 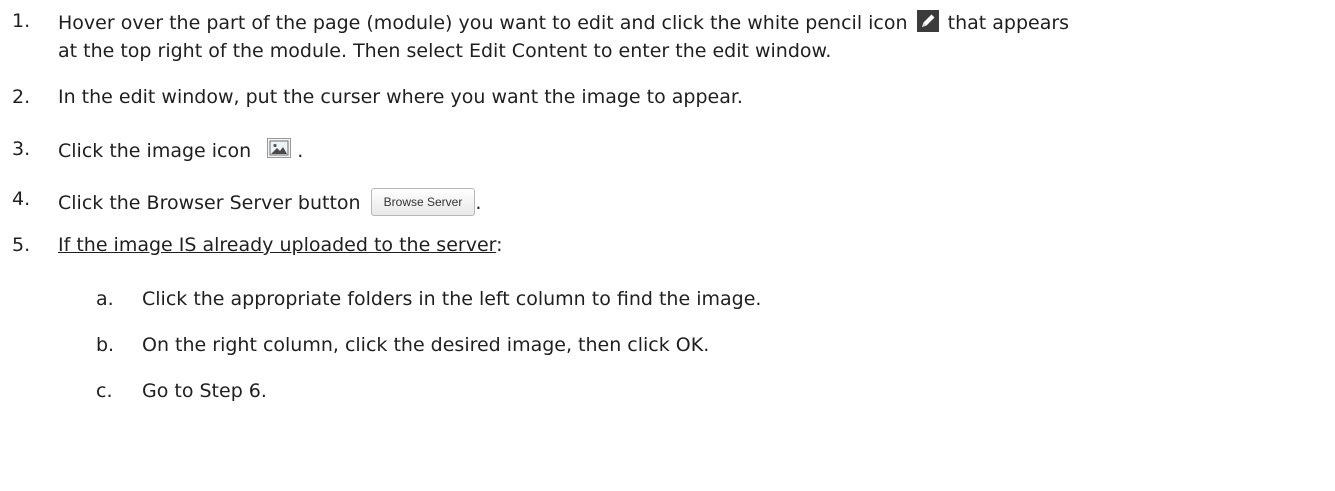 I want to click on step-number: 5., so click(x=21, y=245).